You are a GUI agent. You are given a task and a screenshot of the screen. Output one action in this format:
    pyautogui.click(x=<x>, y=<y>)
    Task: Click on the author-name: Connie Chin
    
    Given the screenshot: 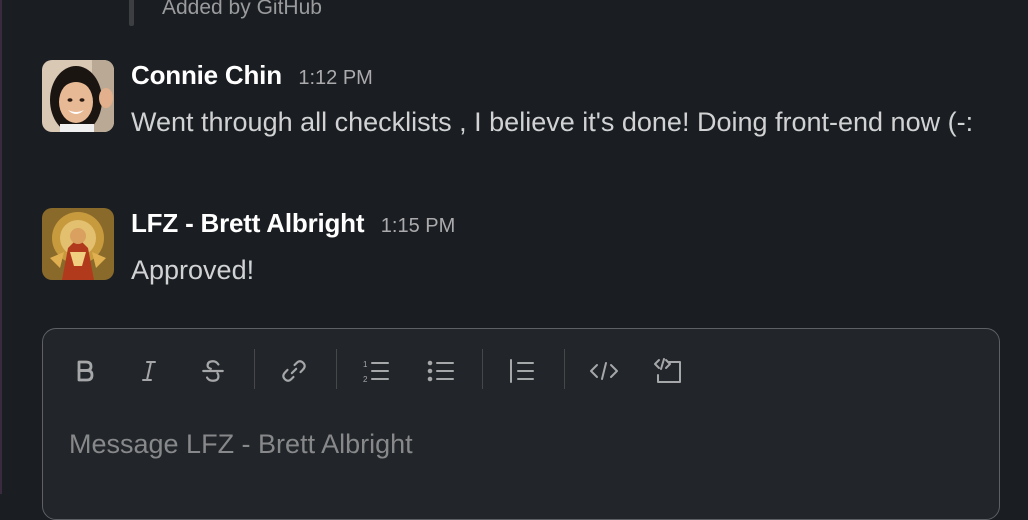 What is the action you would take?
    pyautogui.click(x=206, y=75)
    